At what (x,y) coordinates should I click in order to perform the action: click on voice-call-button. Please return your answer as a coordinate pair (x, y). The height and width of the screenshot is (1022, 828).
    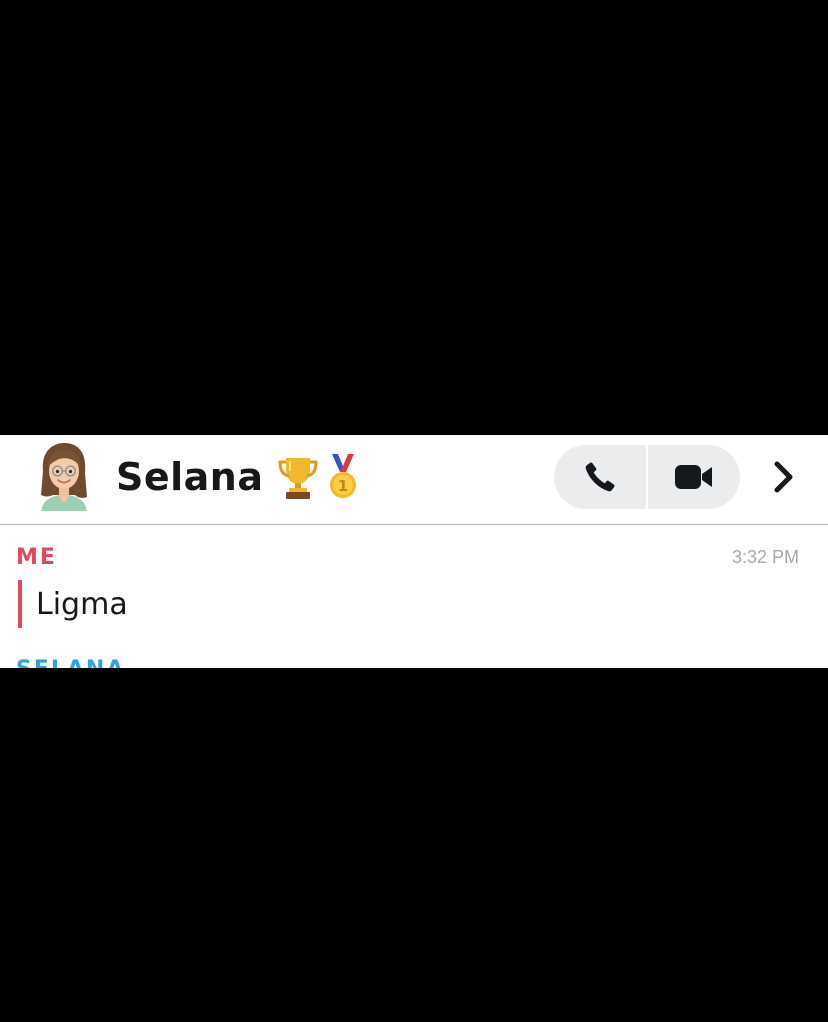
    Looking at the image, I should click on (600, 477).